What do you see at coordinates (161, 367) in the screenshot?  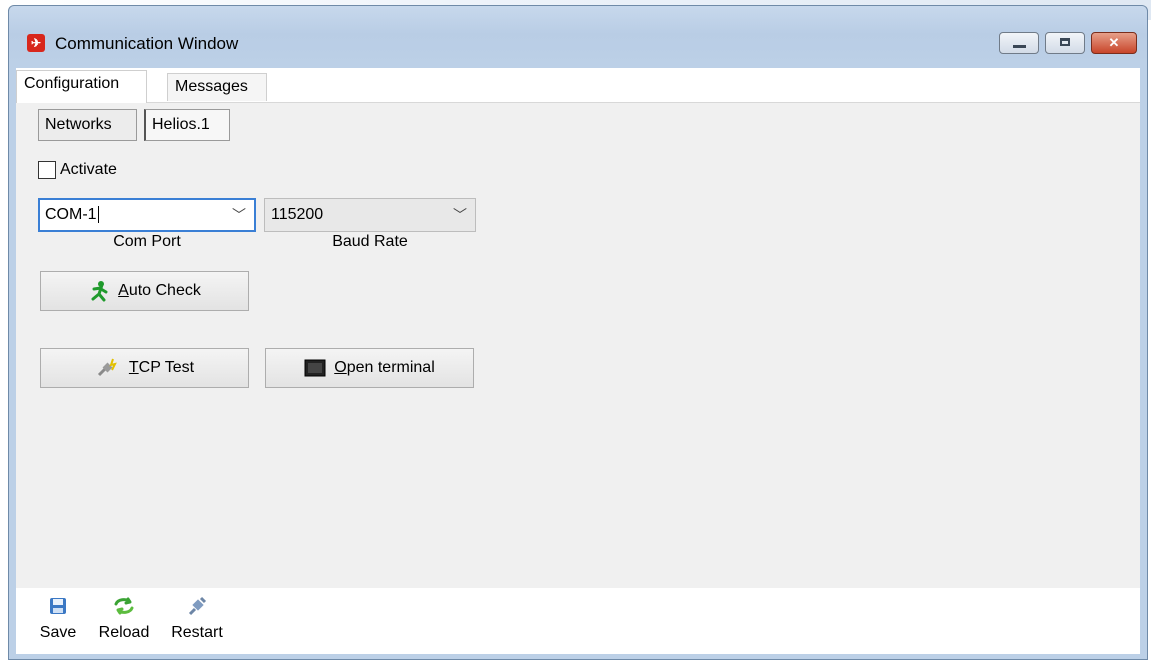 I see `tcp-test-label: TCP Test` at bounding box center [161, 367].